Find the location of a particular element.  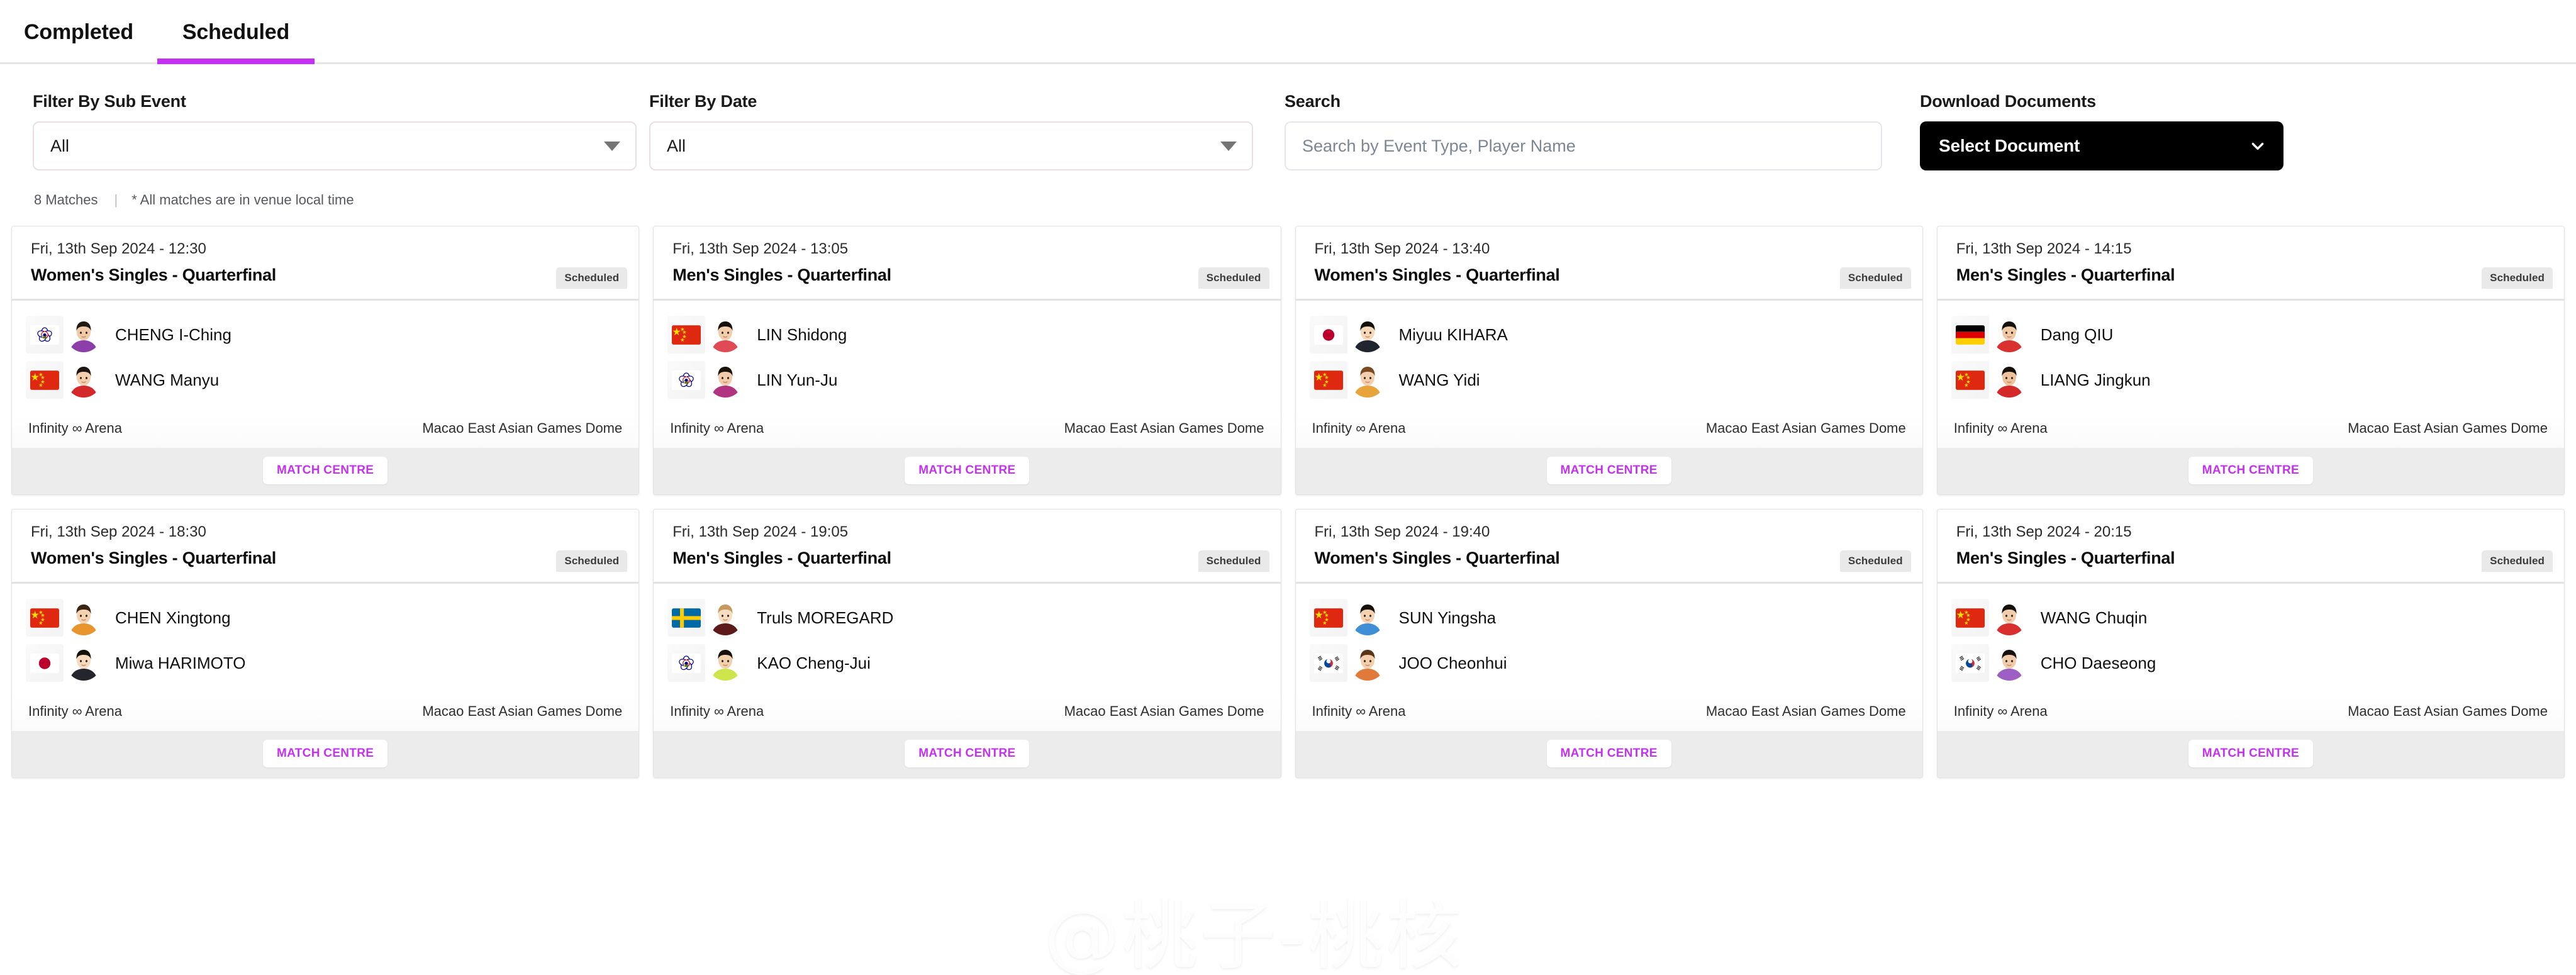

player-name: WANG Manyu is located at coordinates (167, 379).